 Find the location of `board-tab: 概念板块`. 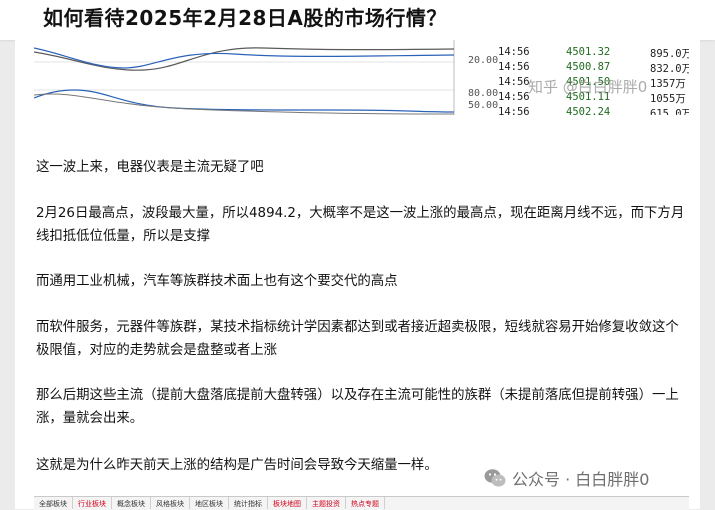

board-tab: 概念板块 is located at coordinates (131, 503).